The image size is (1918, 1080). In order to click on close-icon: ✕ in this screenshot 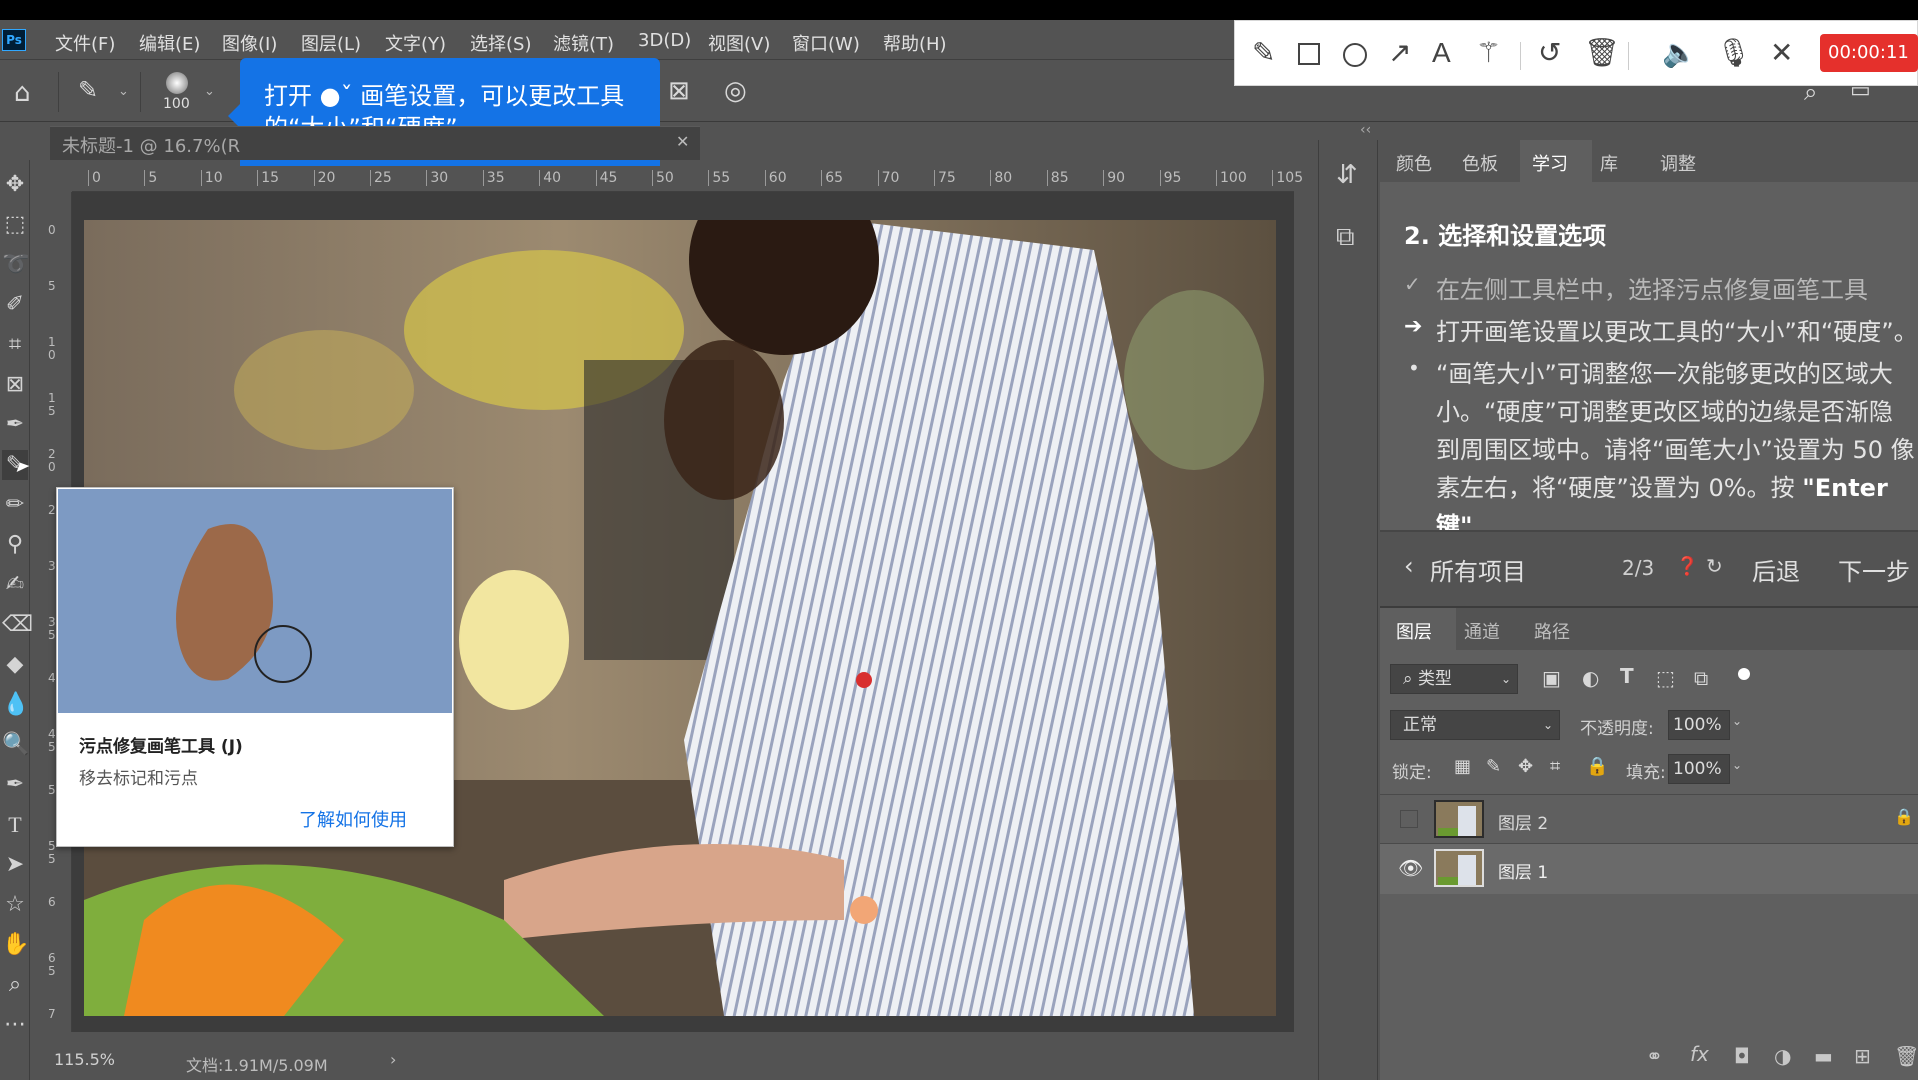, I will do `click(1781, 53)`.